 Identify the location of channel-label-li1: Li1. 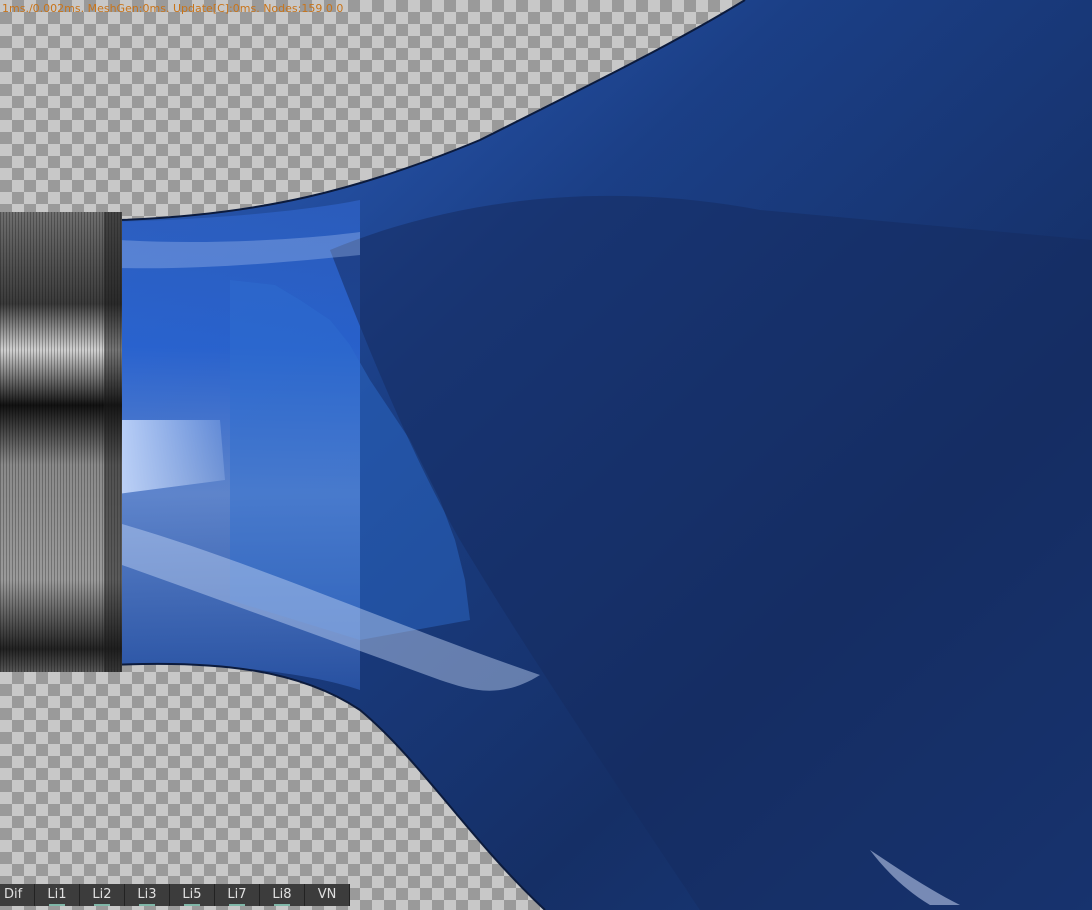
(57, 894).